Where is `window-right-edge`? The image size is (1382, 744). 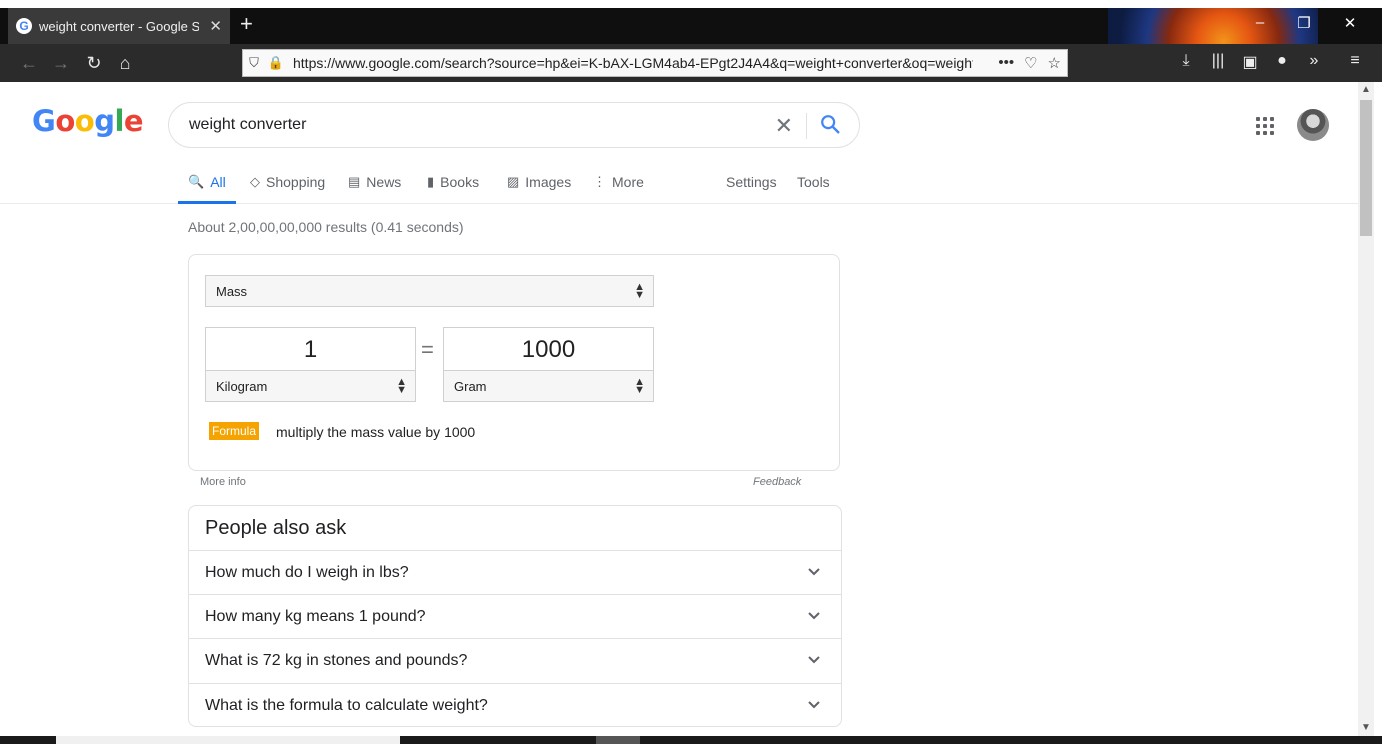 window-right-edge is located at coordinates (1378, 413).